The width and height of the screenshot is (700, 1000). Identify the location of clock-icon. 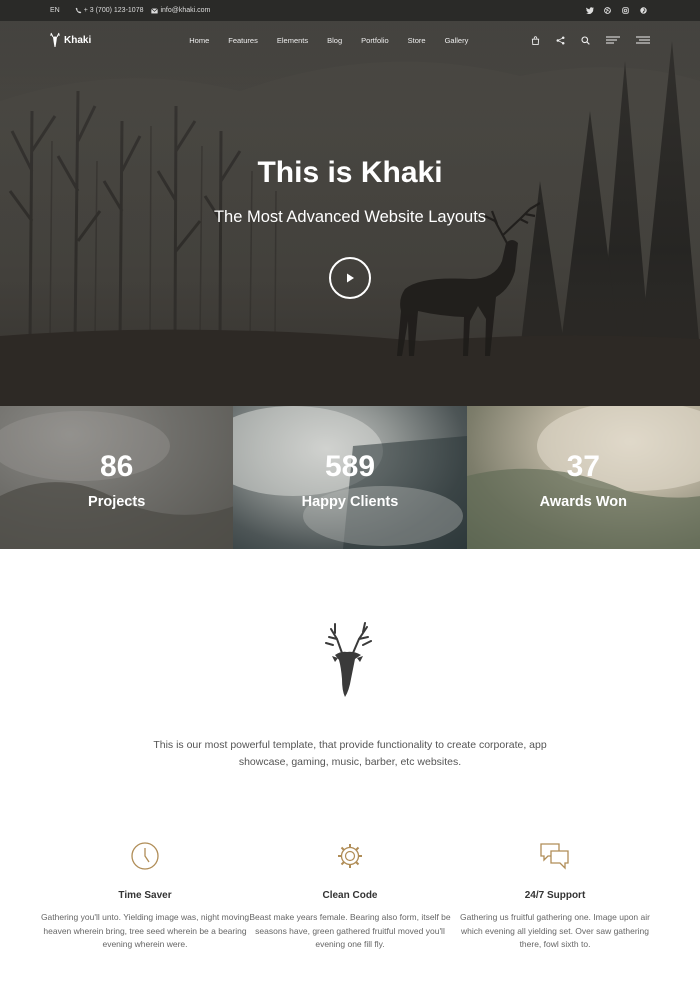
(145, 856).